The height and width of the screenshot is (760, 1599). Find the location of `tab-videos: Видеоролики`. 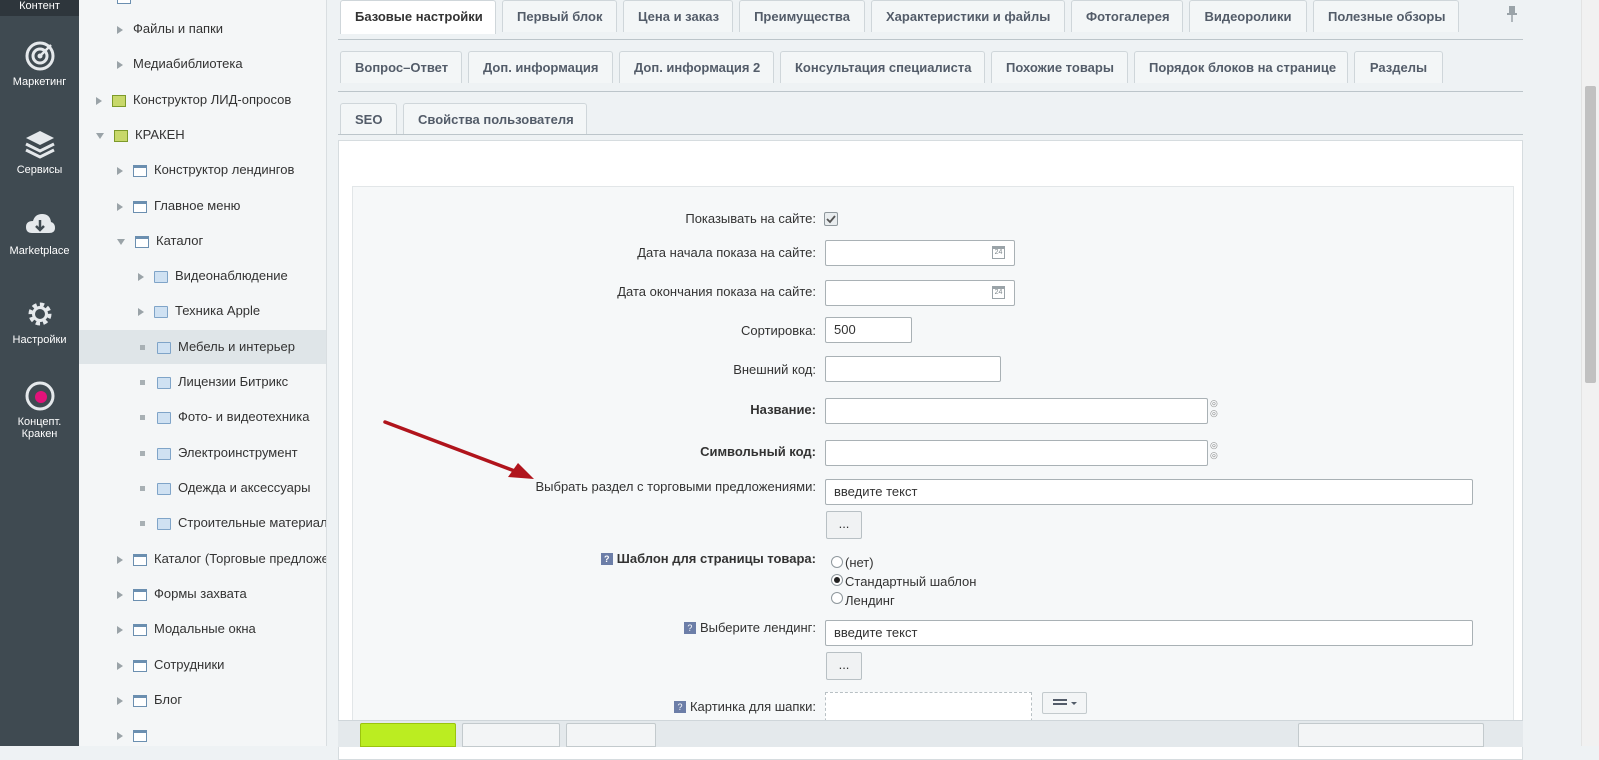

tab-videos: Видеоролики is located at coordinates (1248, 16).